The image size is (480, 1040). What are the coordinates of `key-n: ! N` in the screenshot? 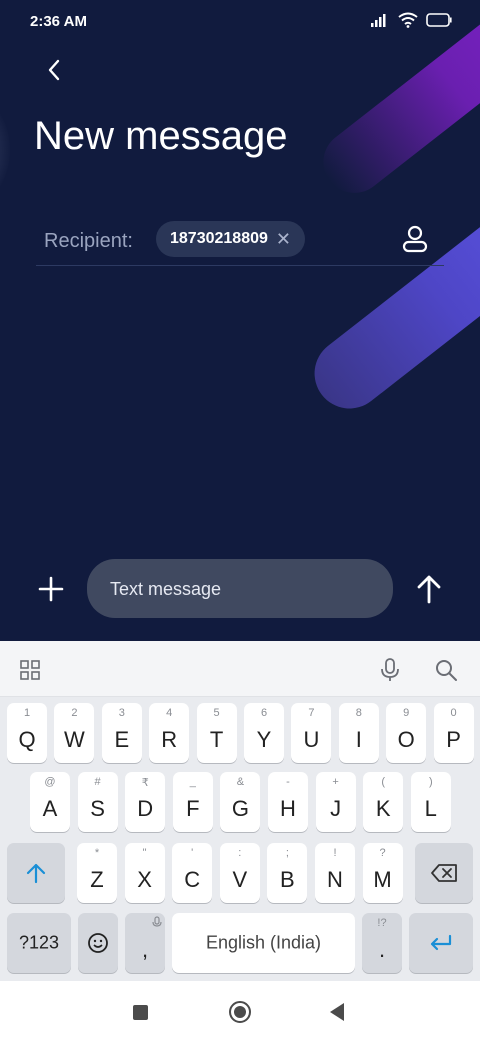 It's located at (335, 873).